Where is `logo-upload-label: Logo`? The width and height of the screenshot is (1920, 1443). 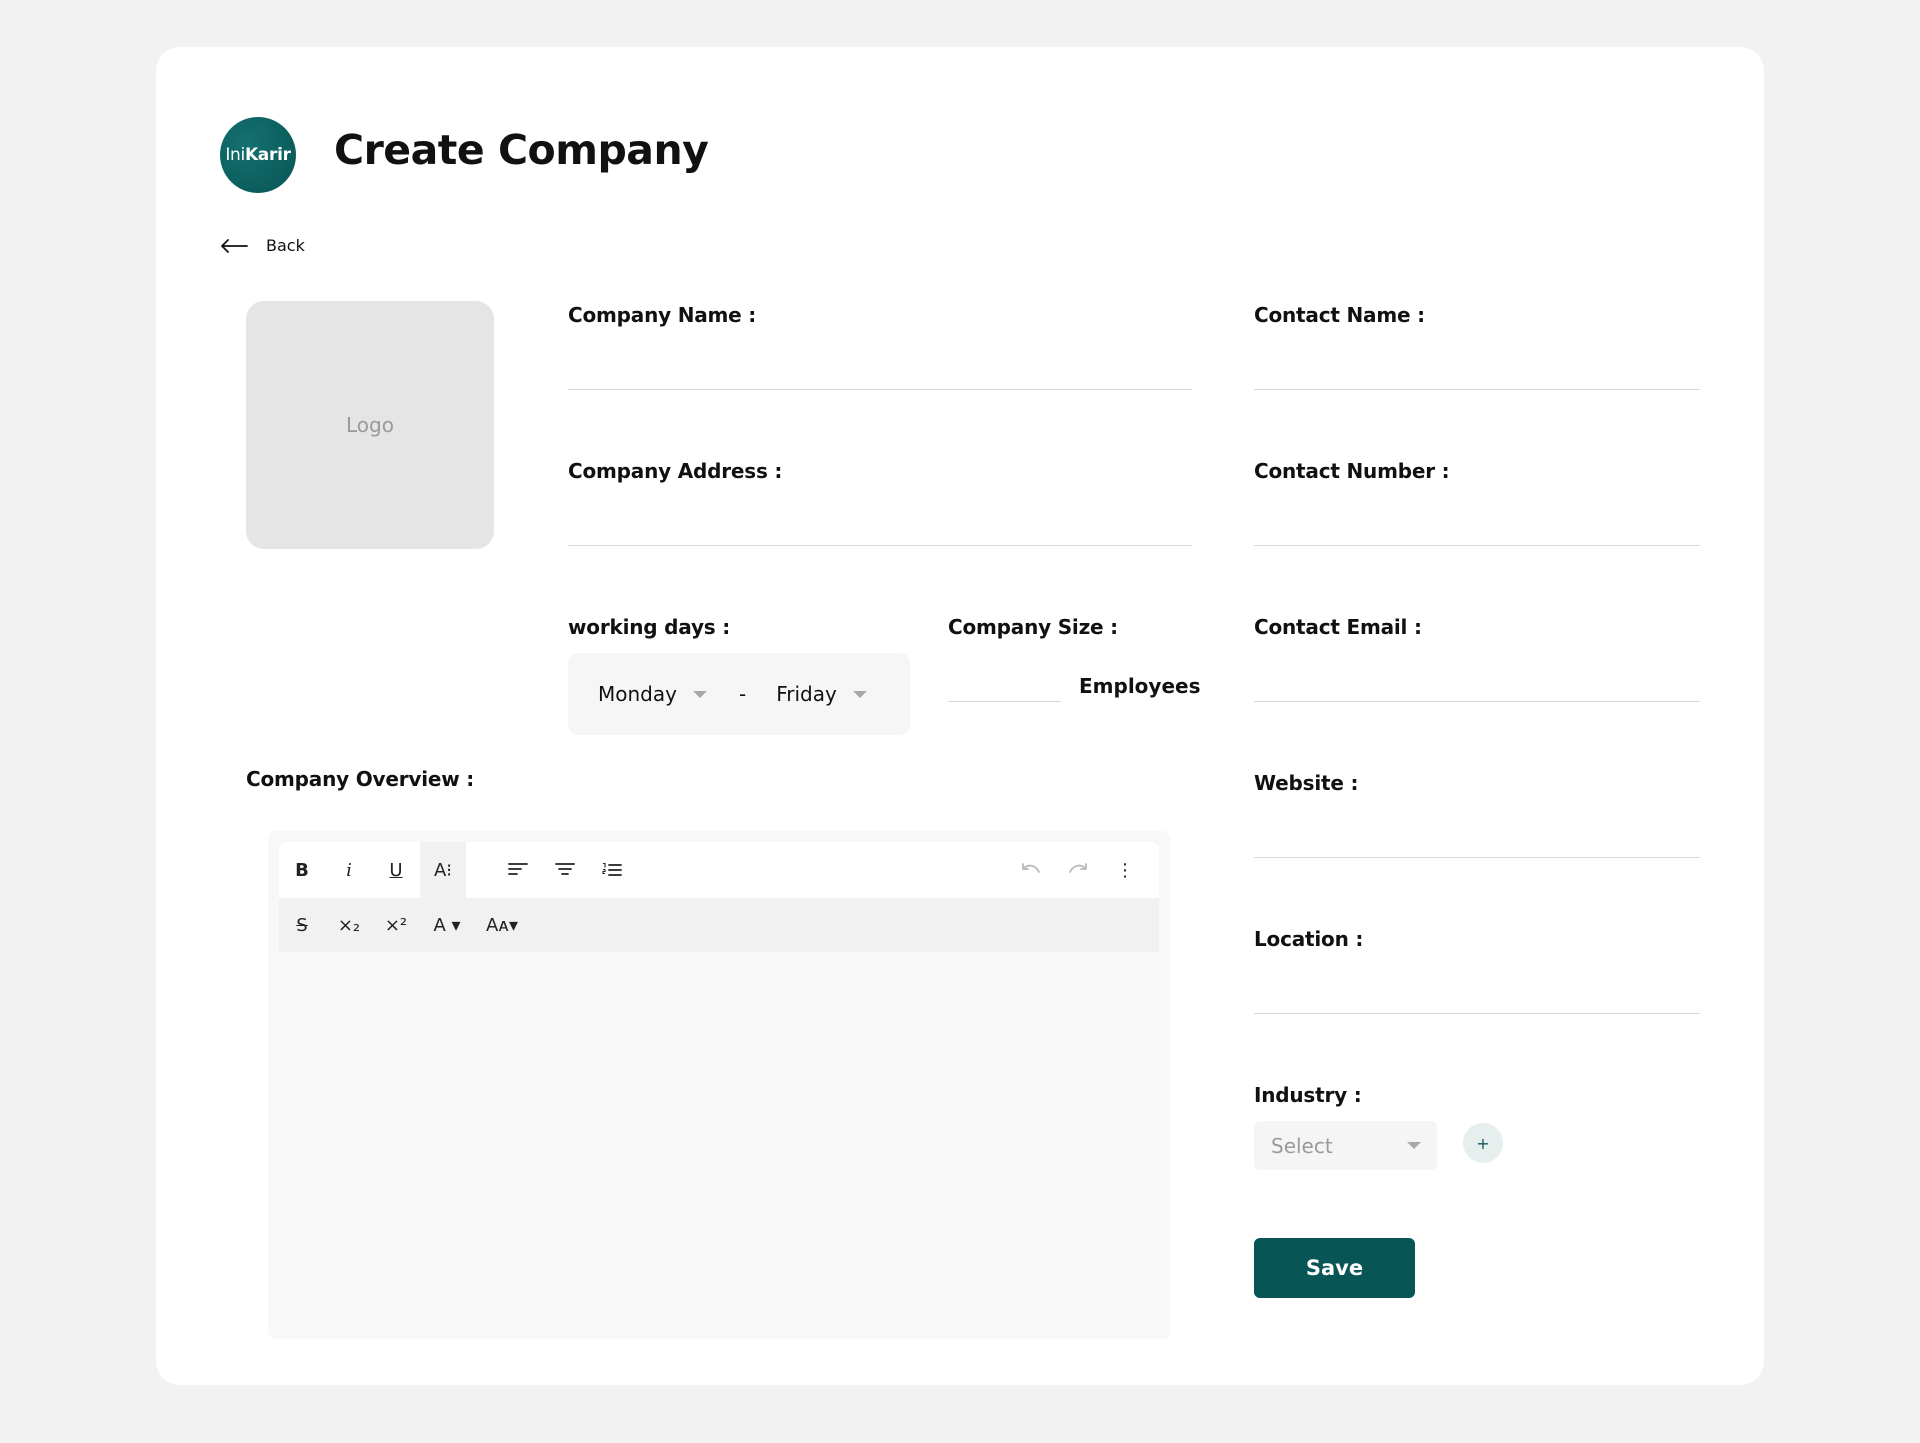
logo-upload-label: Logo is located at coordinates (370, 425).